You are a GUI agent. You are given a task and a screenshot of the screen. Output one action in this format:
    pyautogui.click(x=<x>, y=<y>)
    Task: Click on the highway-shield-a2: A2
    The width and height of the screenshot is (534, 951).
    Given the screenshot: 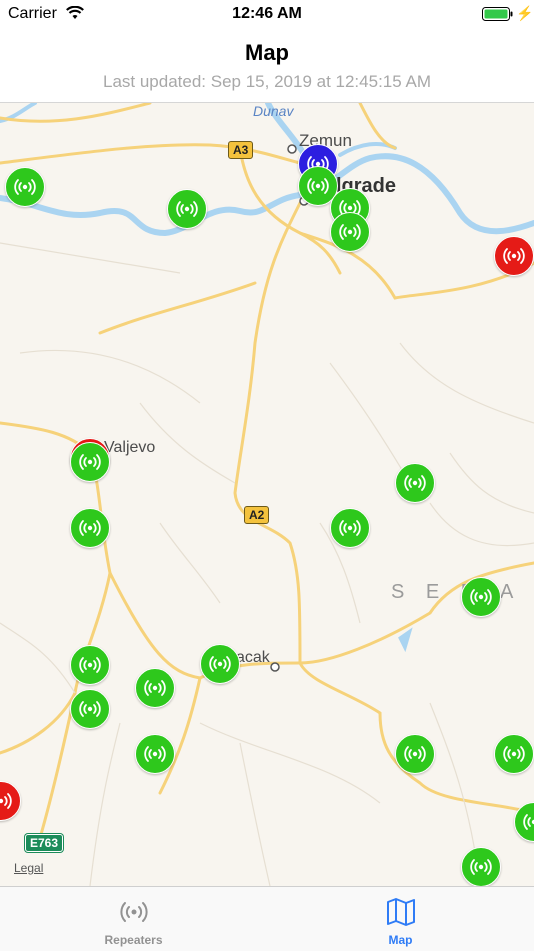 What is the action you would take?
    pyautogui.click(x=257, y=515)
    